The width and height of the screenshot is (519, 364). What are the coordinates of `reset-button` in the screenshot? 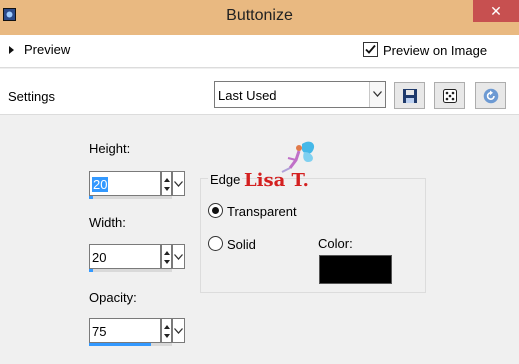 It's located at (490, 95).